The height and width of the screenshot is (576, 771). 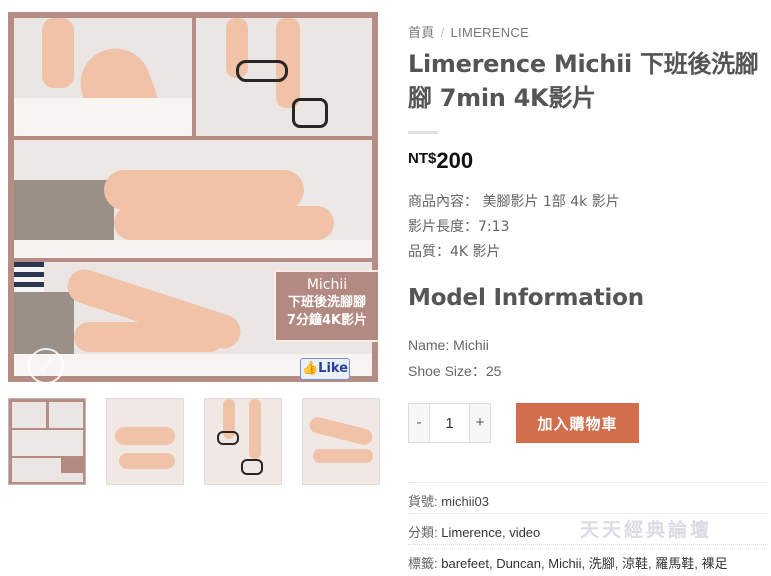 What do you see at coordinates (459, 227) in the screenshot?
I see `detail-duration: 影片長度：7:13` at bounding box center [459, 227].